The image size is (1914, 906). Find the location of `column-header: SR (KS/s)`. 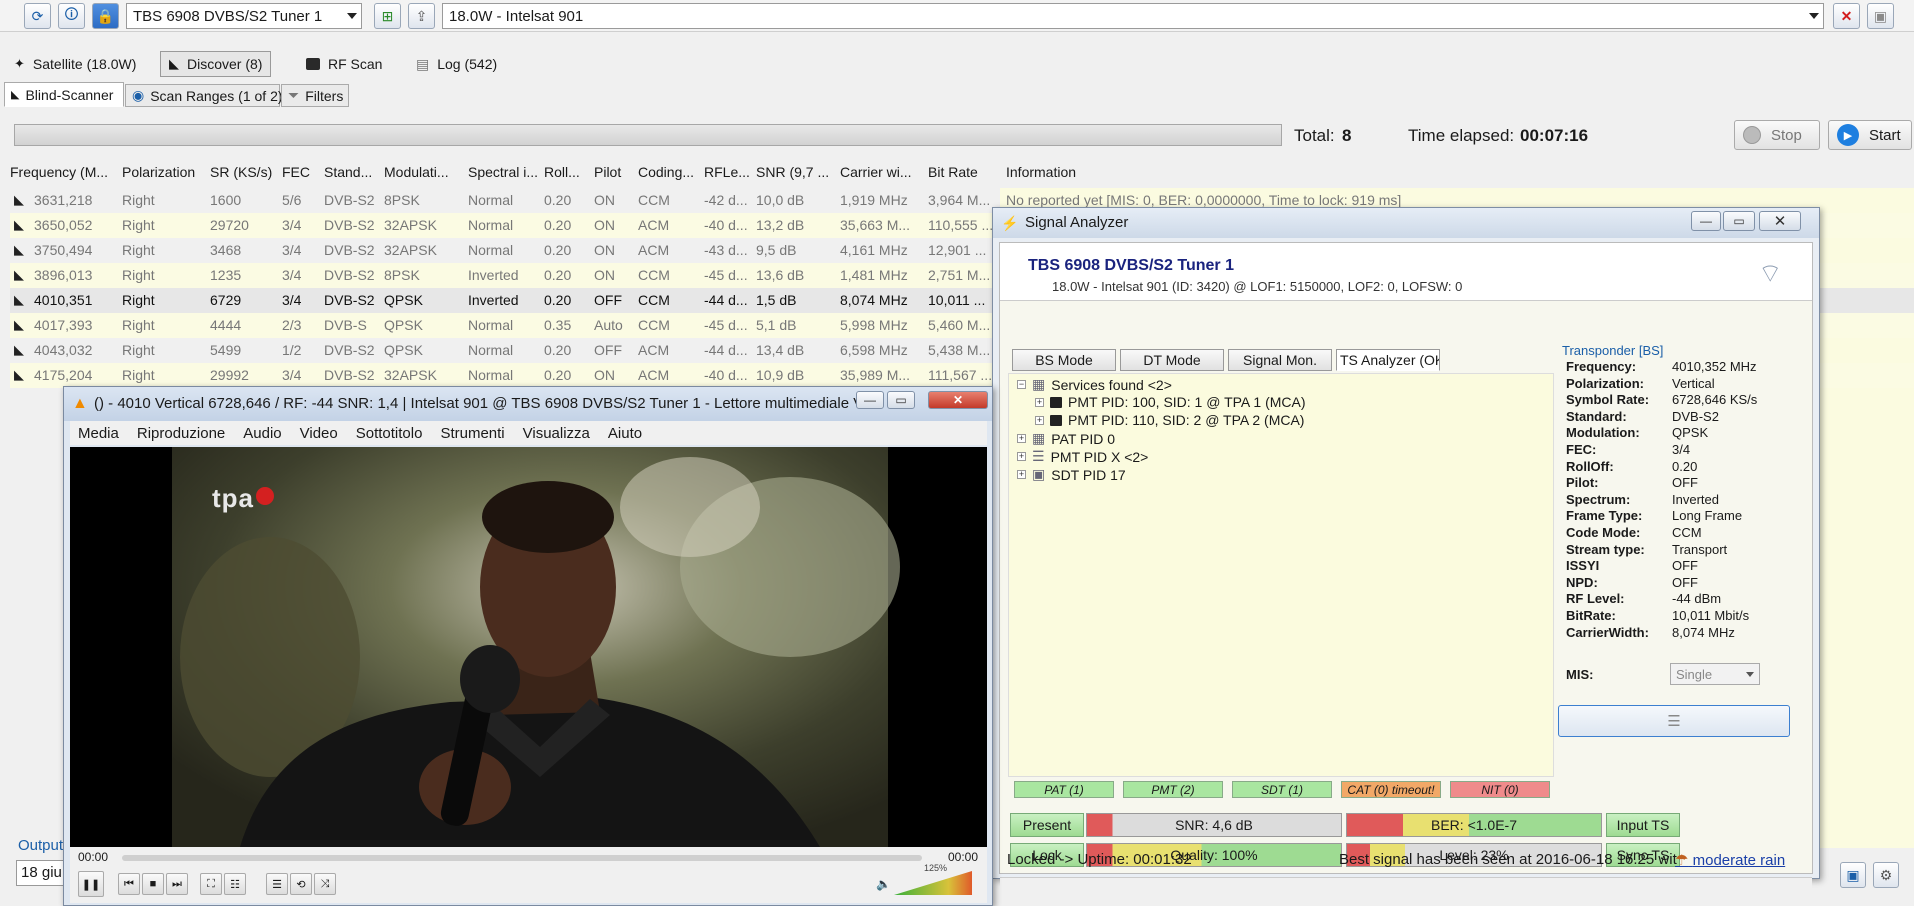

column-header: SR (KS/s) is located at coordinates (244, 172).